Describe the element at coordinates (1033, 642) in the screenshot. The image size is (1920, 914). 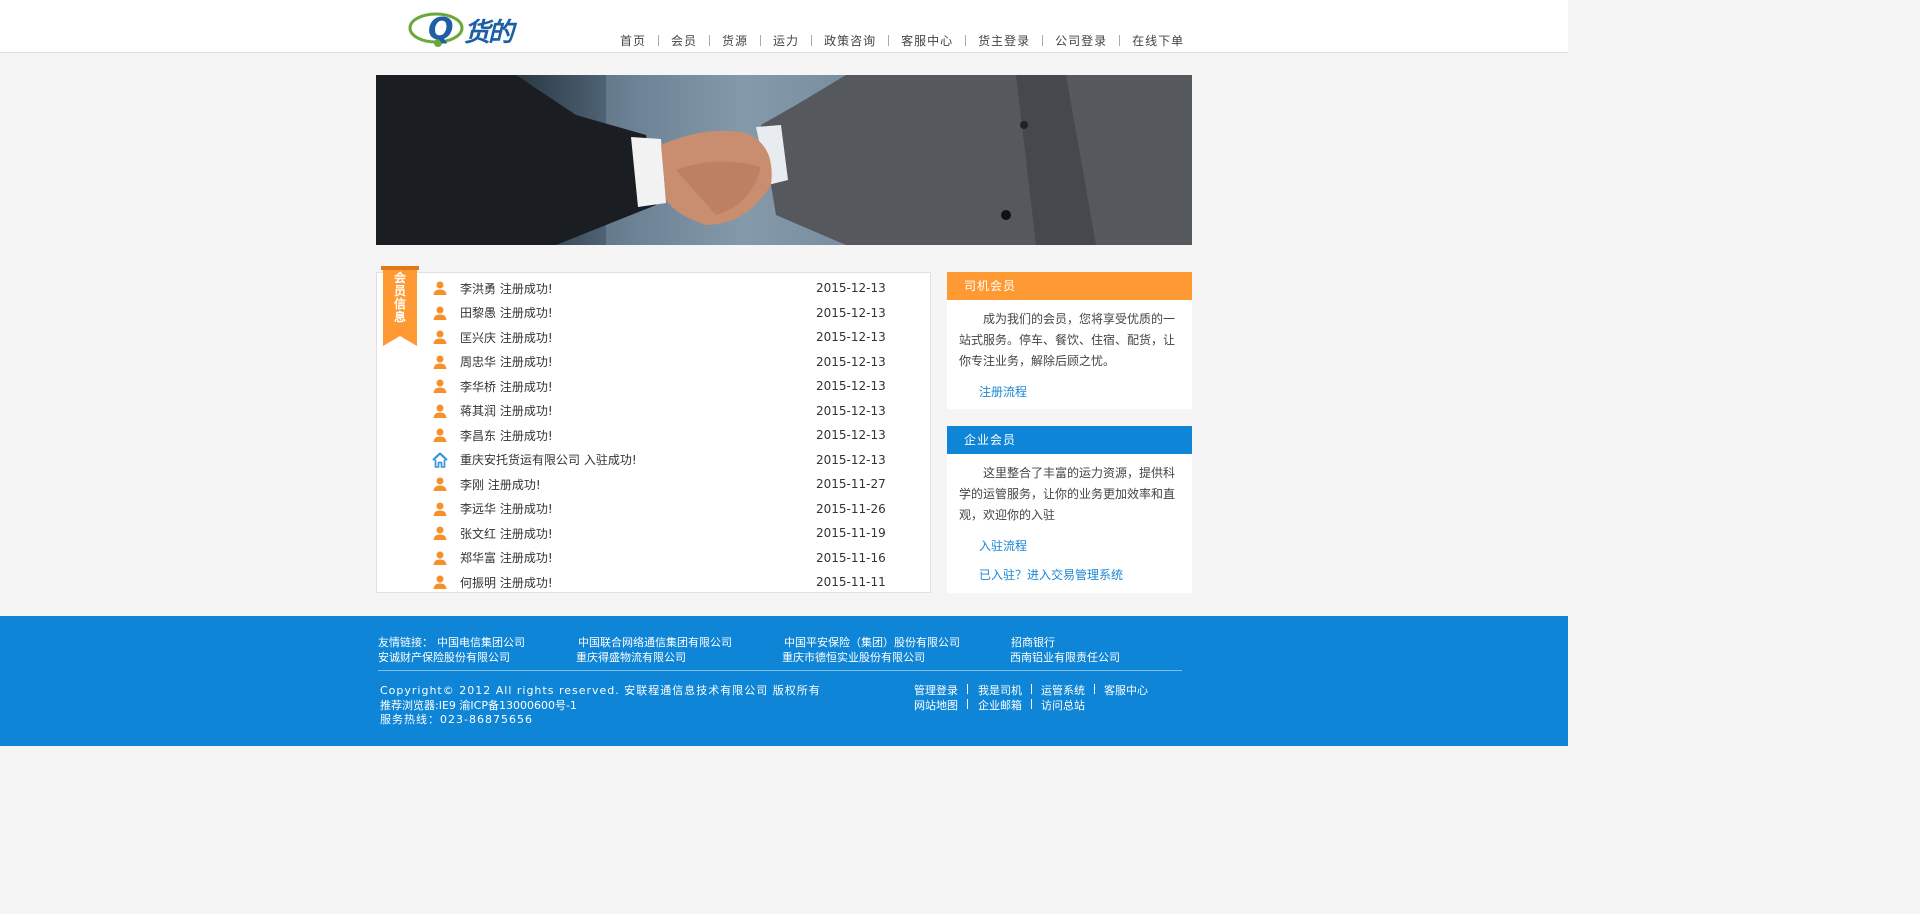
I see `friend-link: 招商银行` at that location.